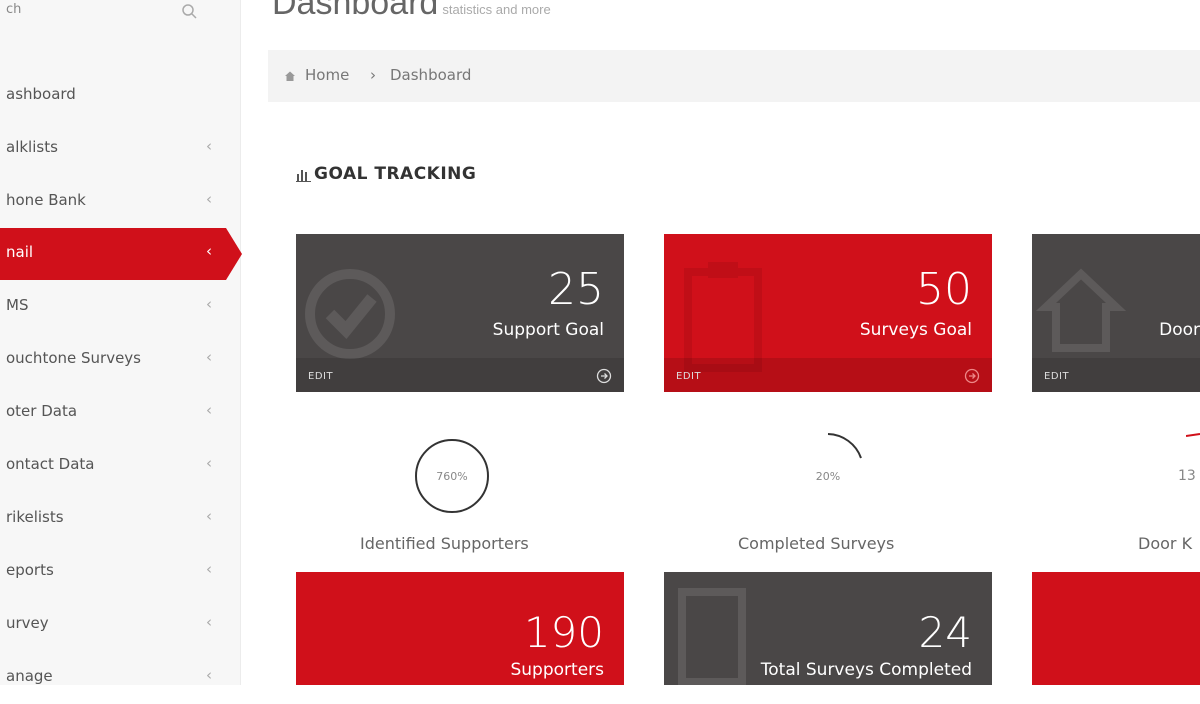 Image resolution: width=1200 pixels, height=704 pixels. Describe the element at coordinates (915, 330) in the screenshot. I see `surveys-goal-label: Surveys Goal` at that location.